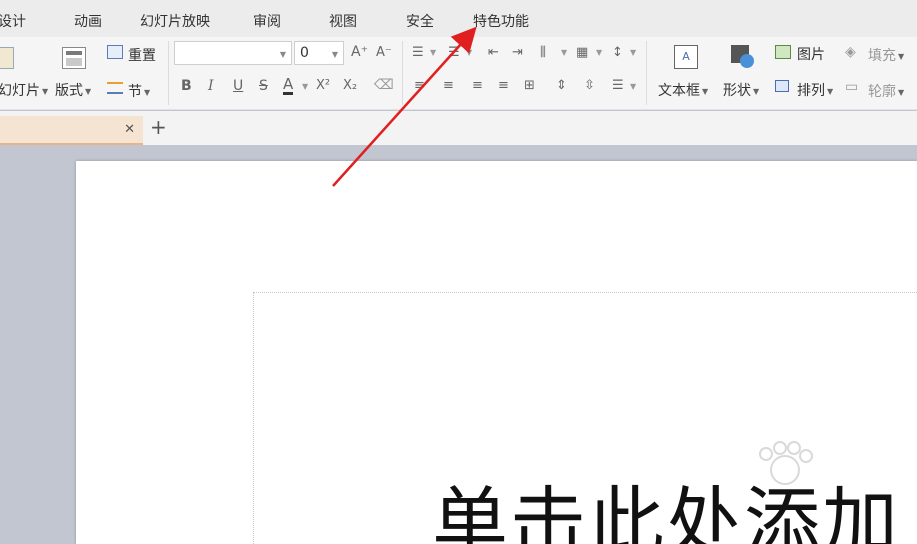 This screenshot has height=544, width=917. I want to click on new-slide-button: 幻灯片 ▼, so click(24, 90).